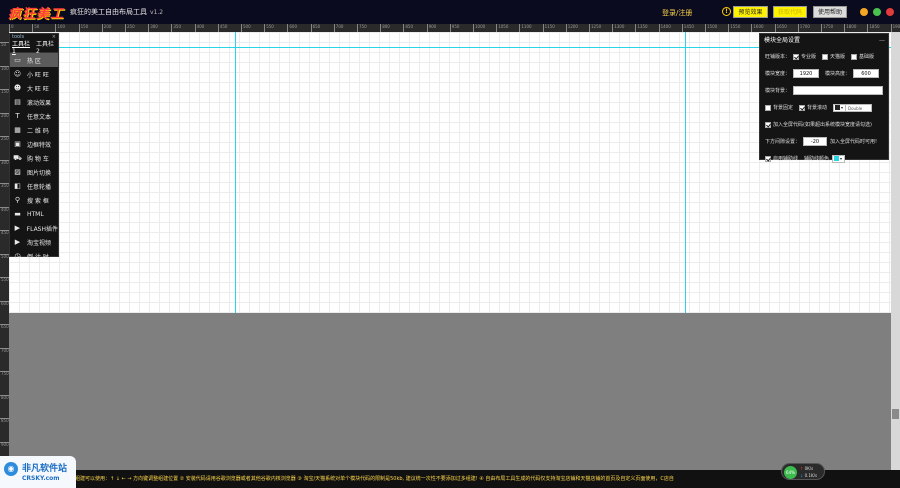 Image resolution: width=900 pixels, height=488 pixels. I want to click on tool-label: 热 区, so click(34, 61).